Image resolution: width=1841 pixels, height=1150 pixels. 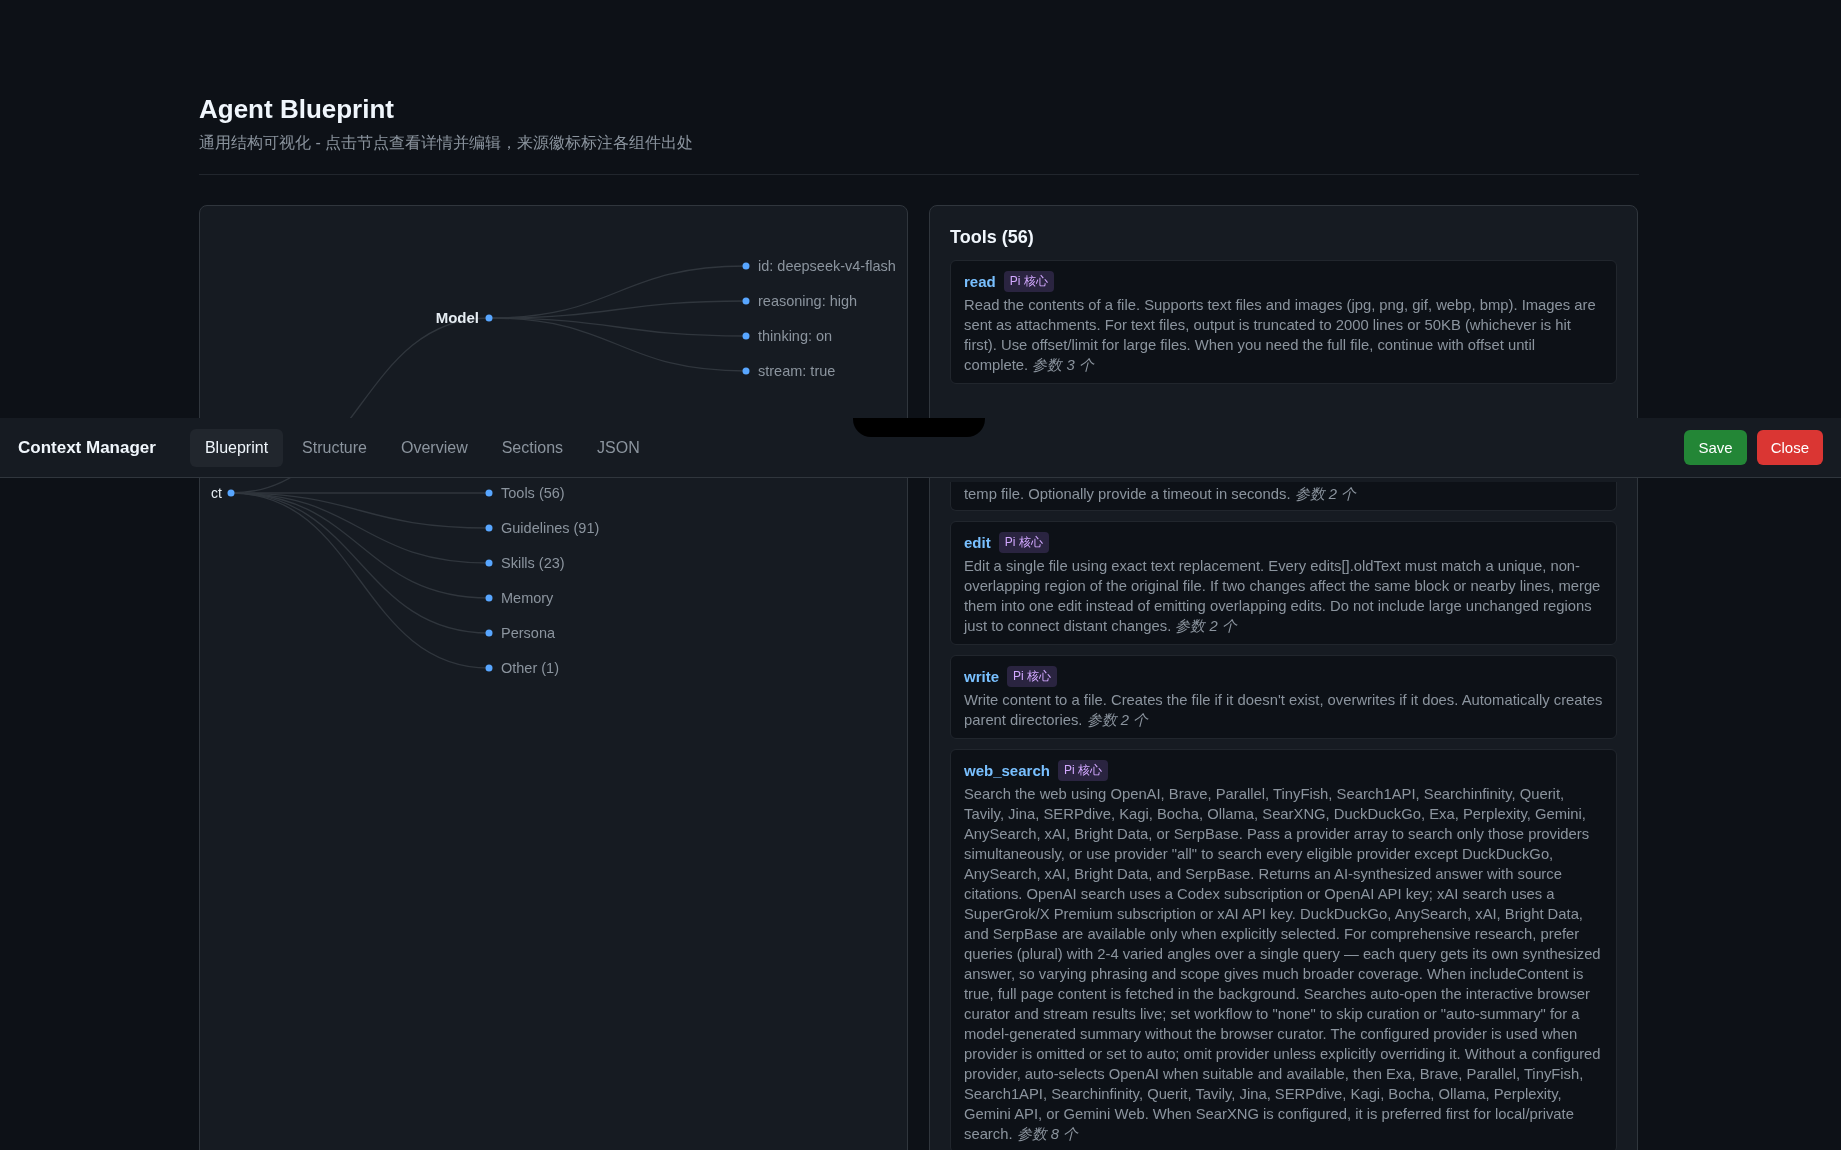 What do you see at coordinates (550, 528) in the screenshot?
I see `node-label: Guidelines (91)` at bounding box center [550, 528].